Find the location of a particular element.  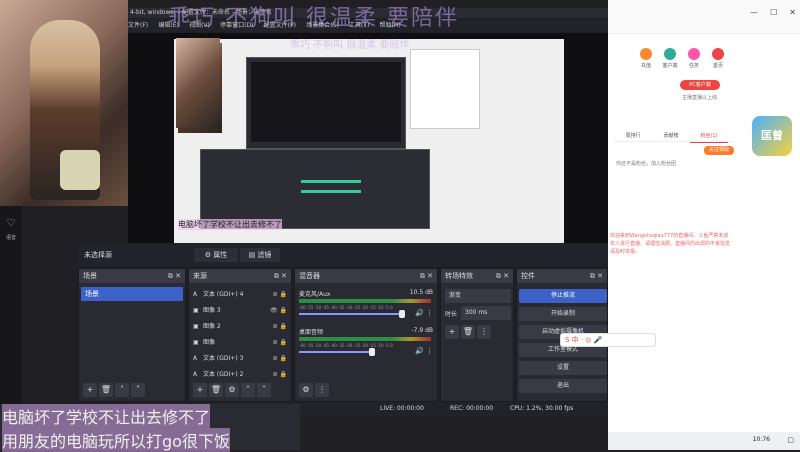

menu-item-file: 文件(F) is located at coordinates (138, 26).